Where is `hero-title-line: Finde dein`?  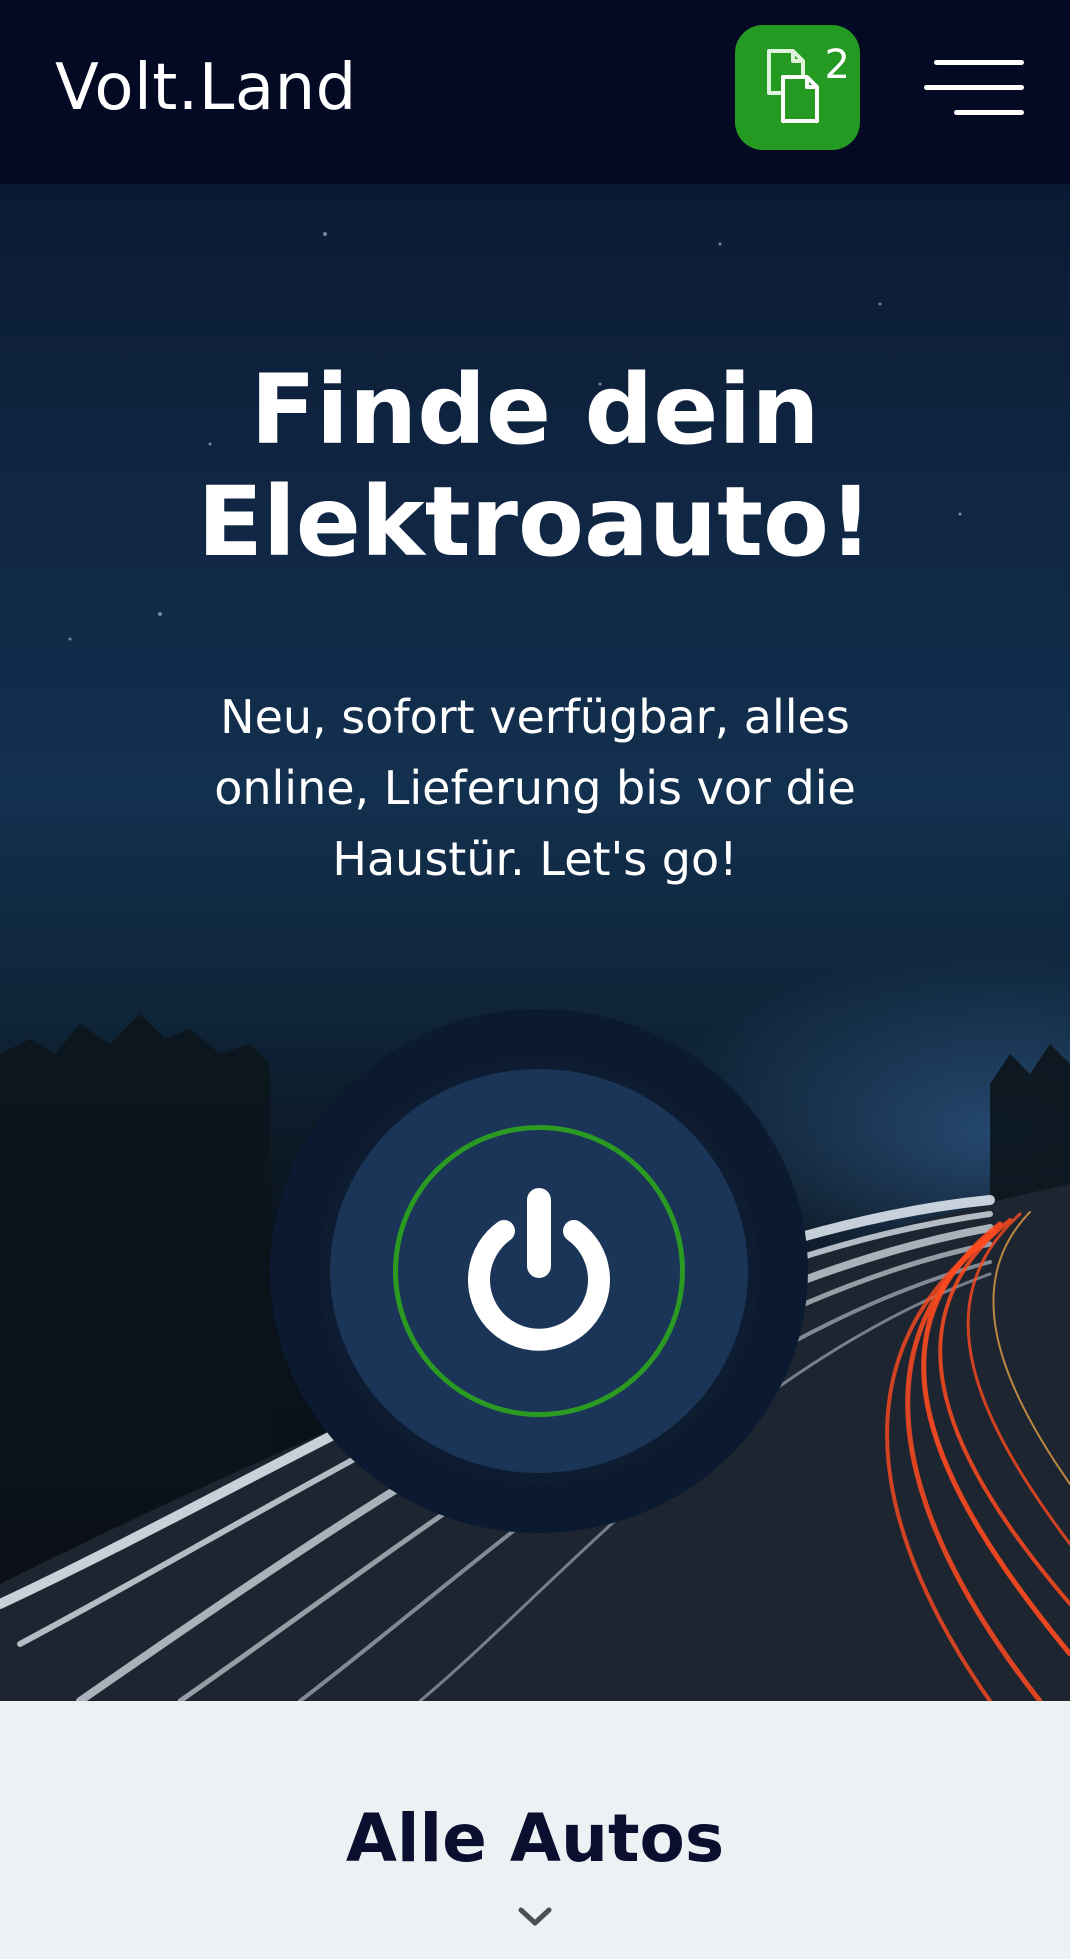
hero-title-line: Finde dein is located at coordinates (535, 410).